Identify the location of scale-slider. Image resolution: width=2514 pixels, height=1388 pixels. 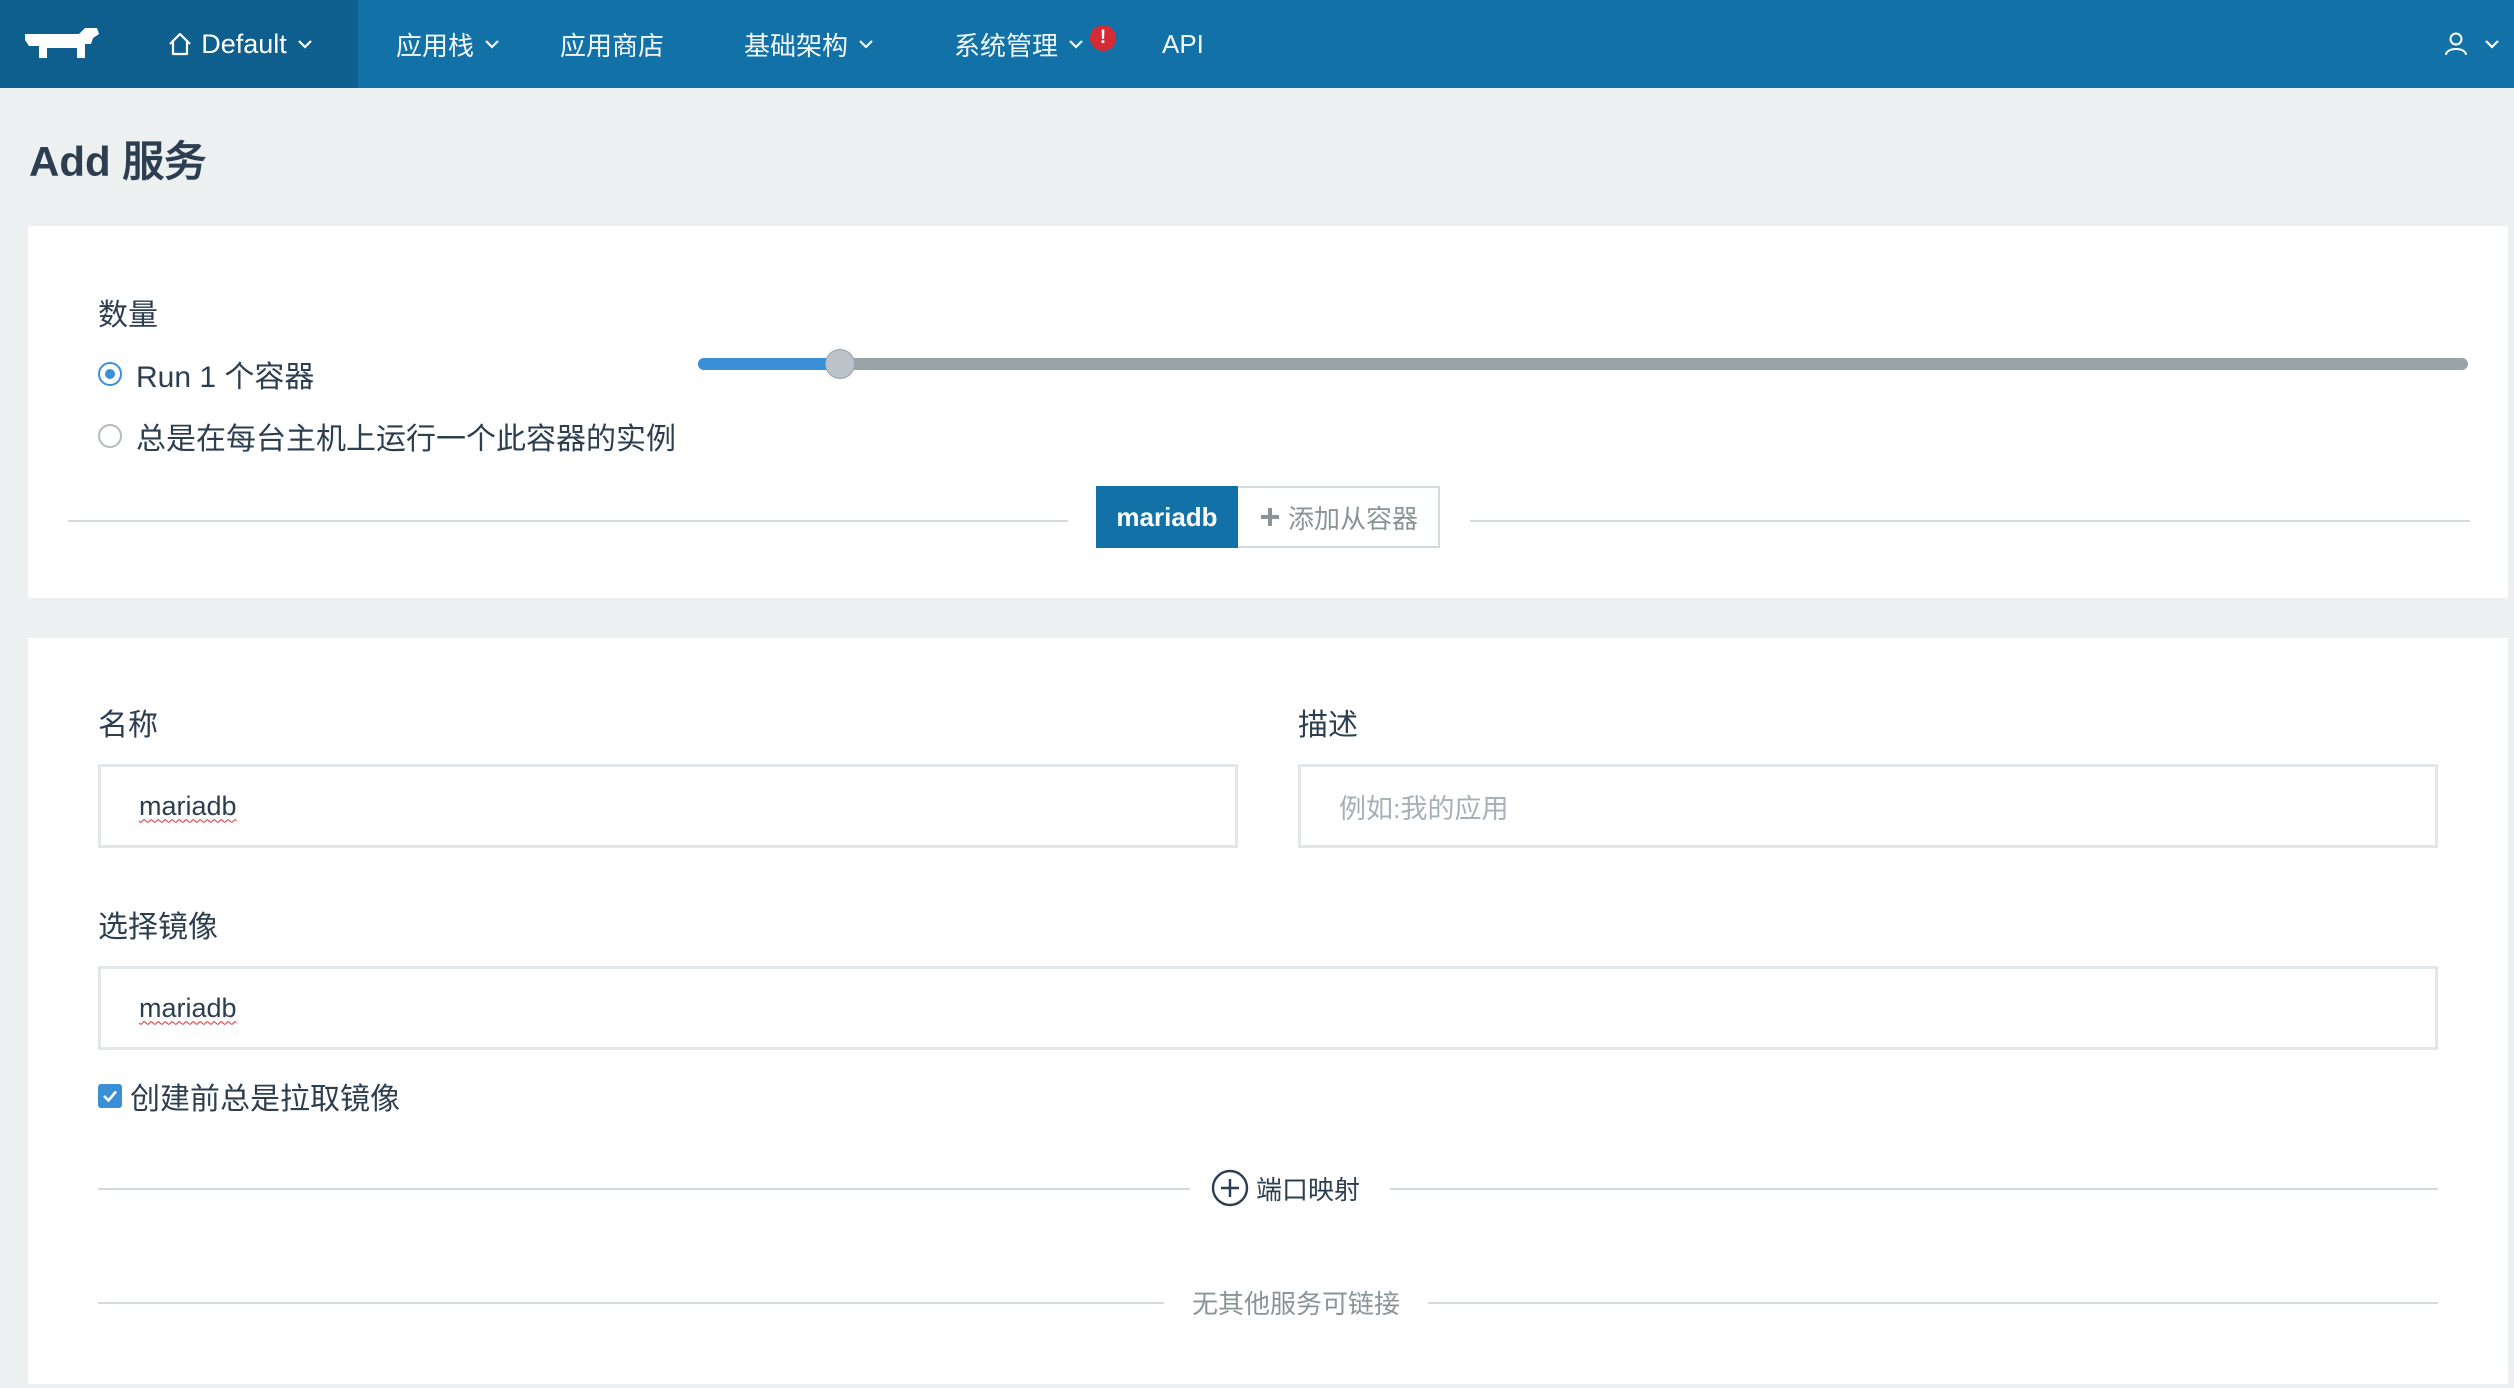
(1583, 364).